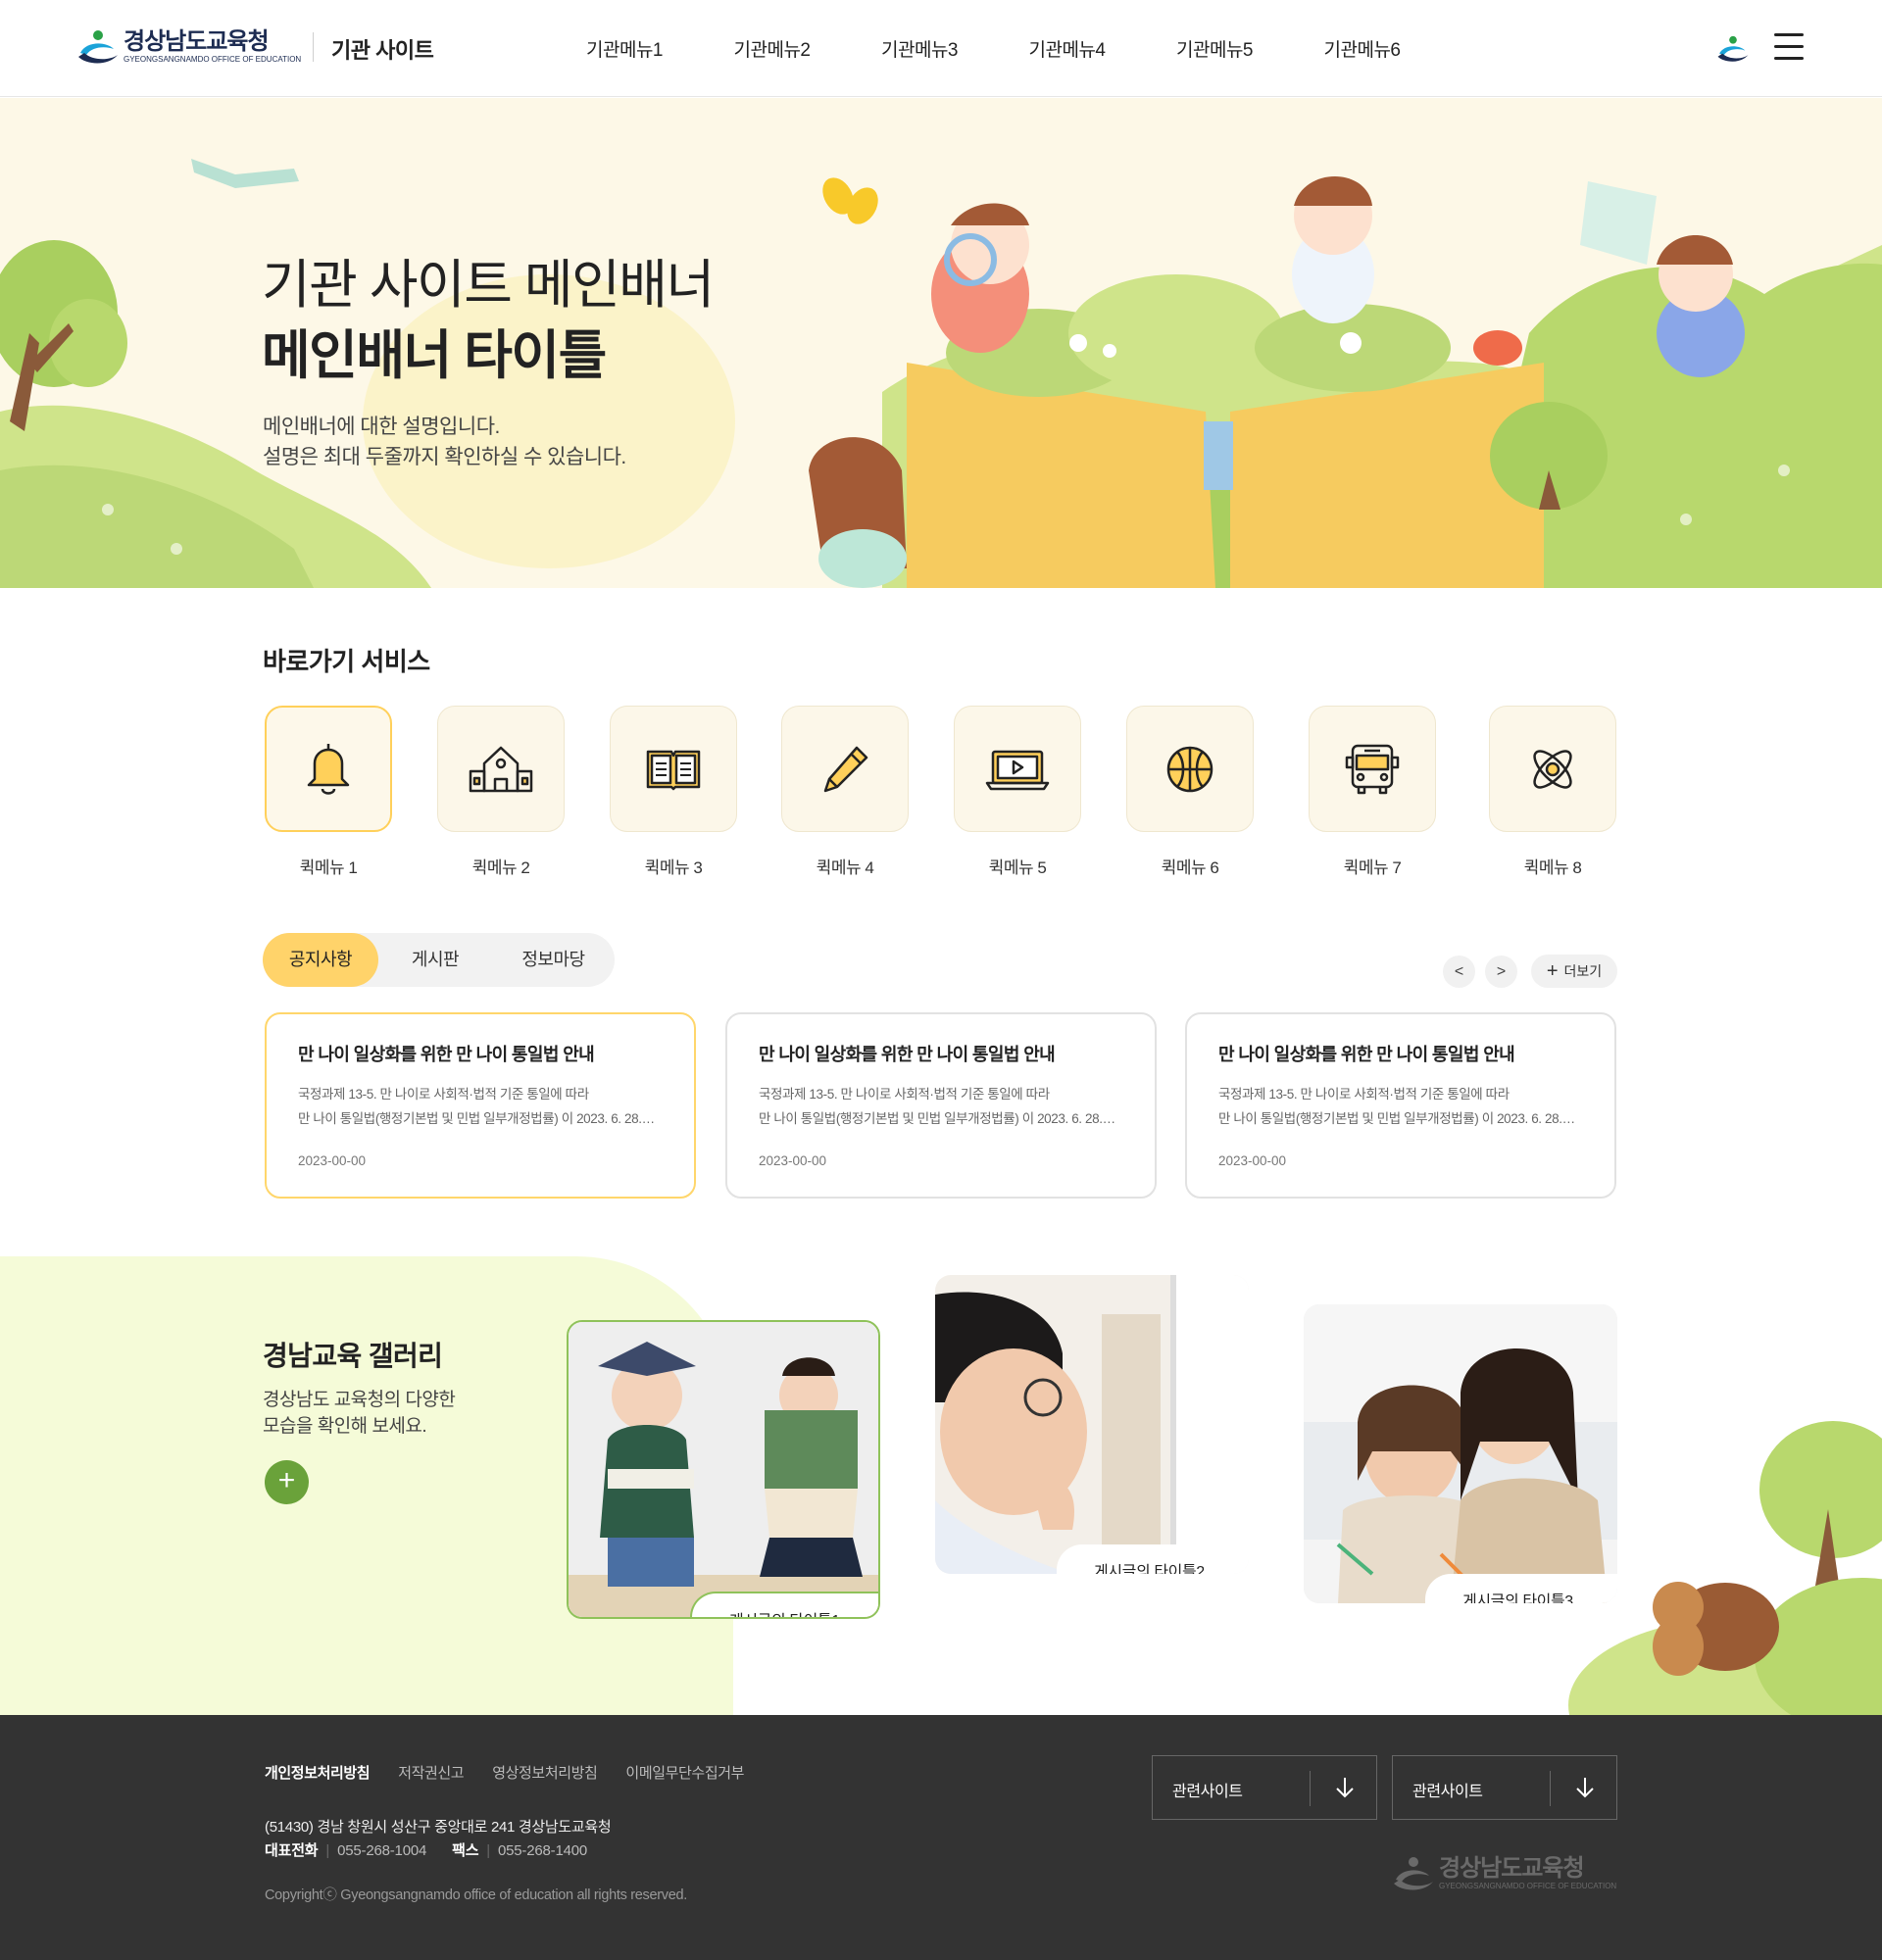 The image size is (1882, 1960). I want to click on notice-summary-line1: 국정과제 13-5. 만 나이로 사회적·법적 기준 통일에 따라, so click(443, 1094).